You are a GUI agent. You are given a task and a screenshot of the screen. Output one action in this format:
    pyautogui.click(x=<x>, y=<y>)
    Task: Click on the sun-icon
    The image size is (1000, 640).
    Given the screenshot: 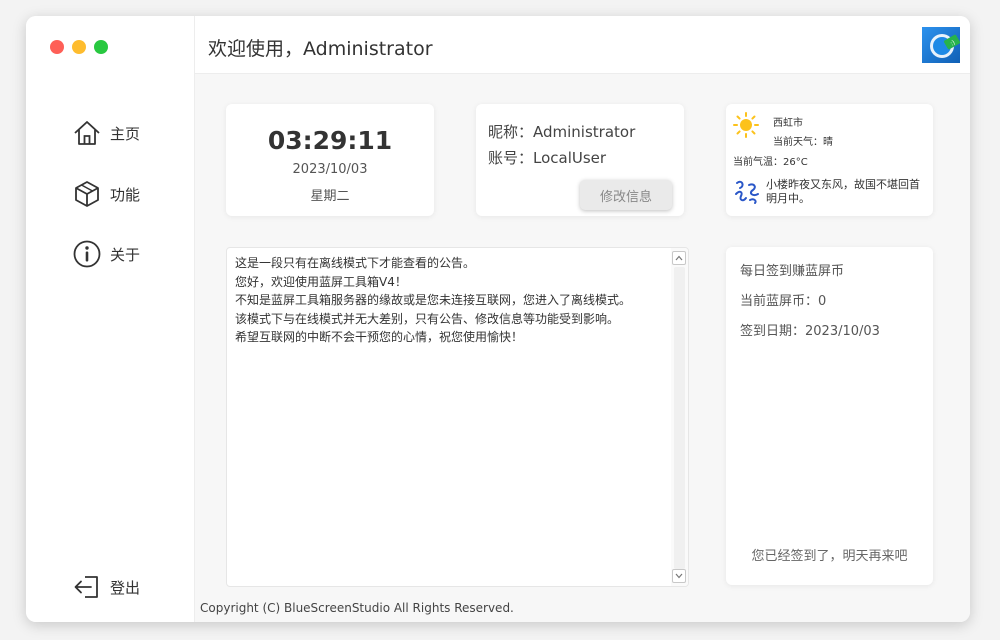 What is the action you would take?
    pyautogui.click(x=746, y=125)
    